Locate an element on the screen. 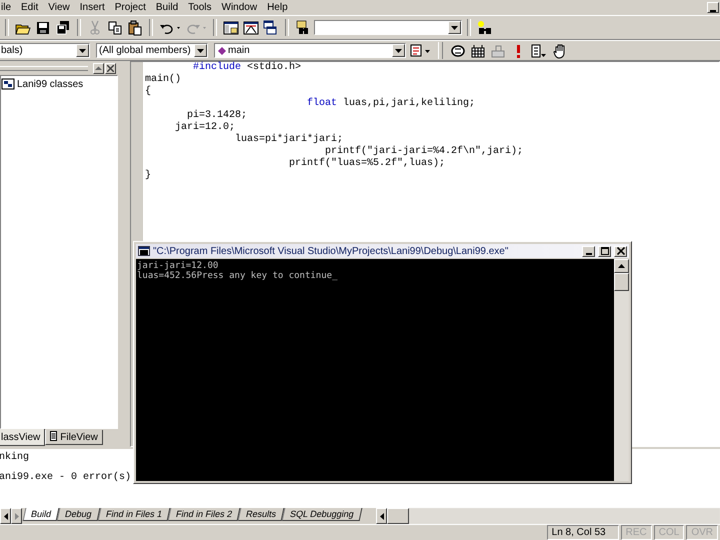  copy-icon is located at coordinates (115, 27).